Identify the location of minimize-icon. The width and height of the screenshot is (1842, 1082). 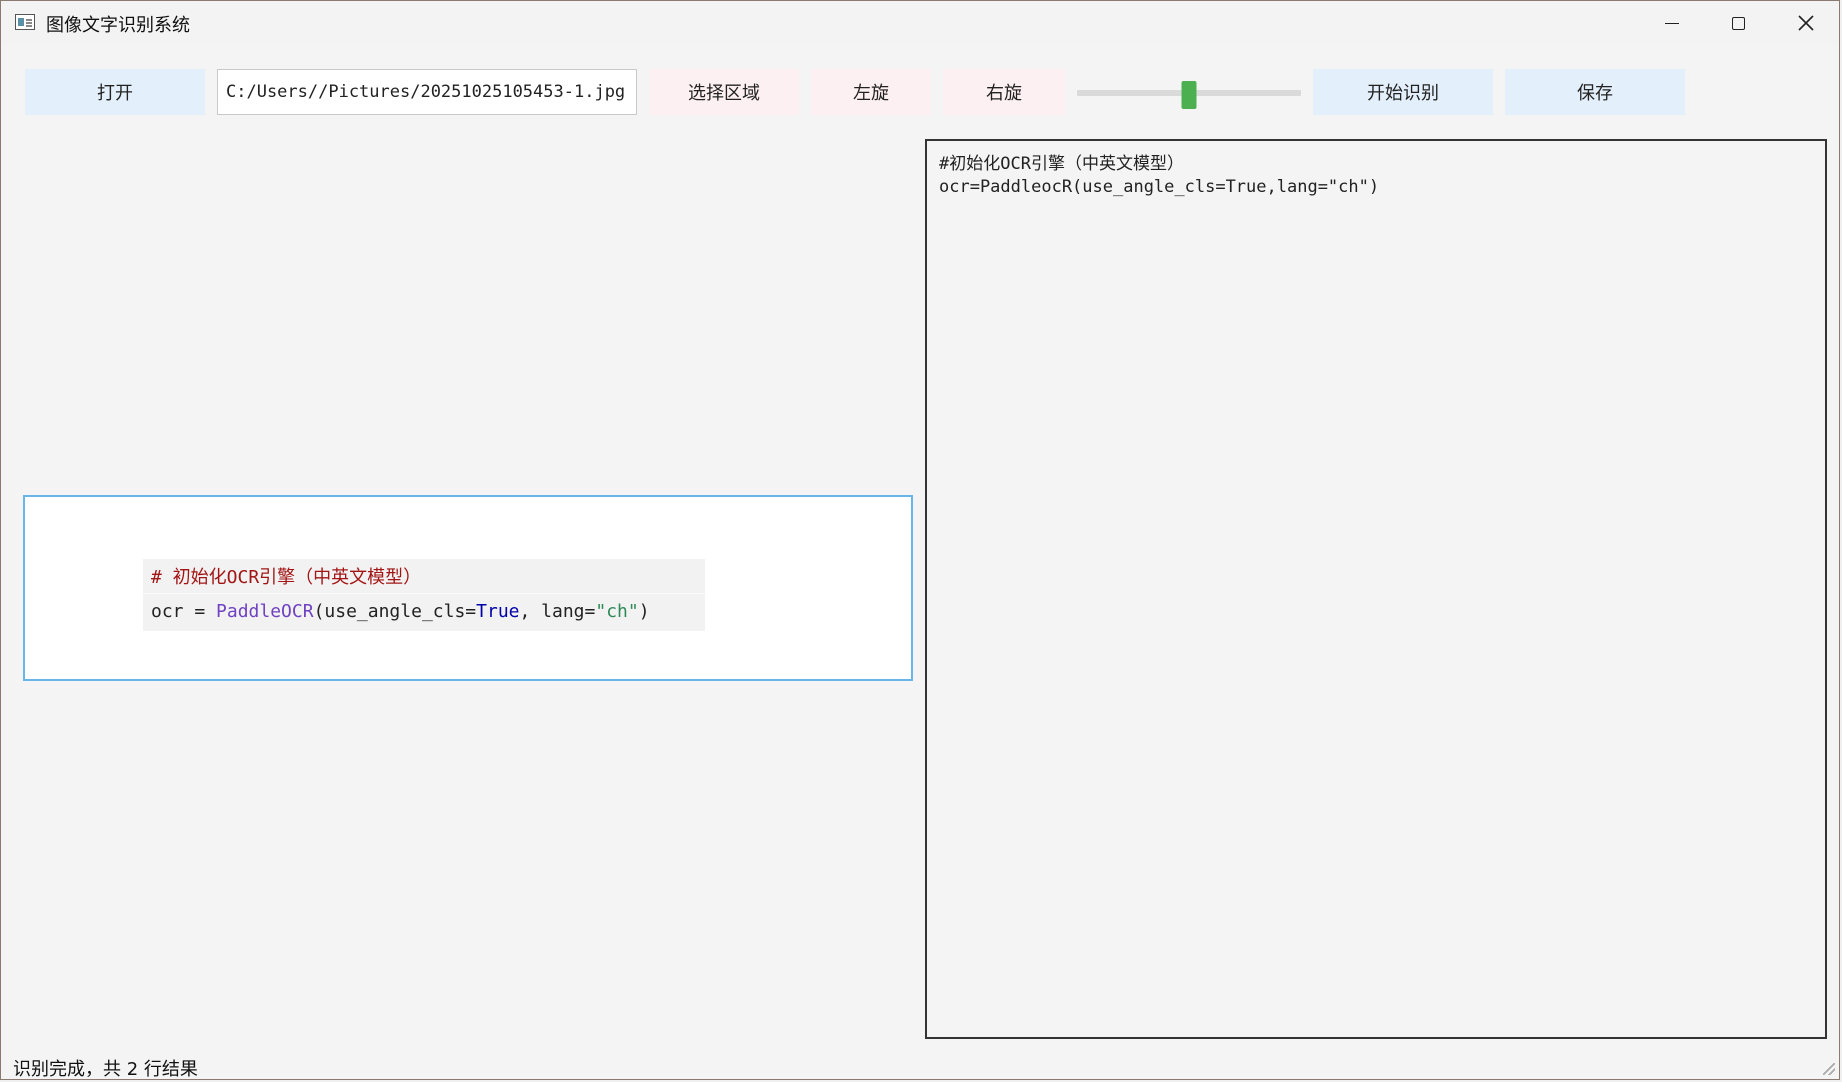
(1672, 23).